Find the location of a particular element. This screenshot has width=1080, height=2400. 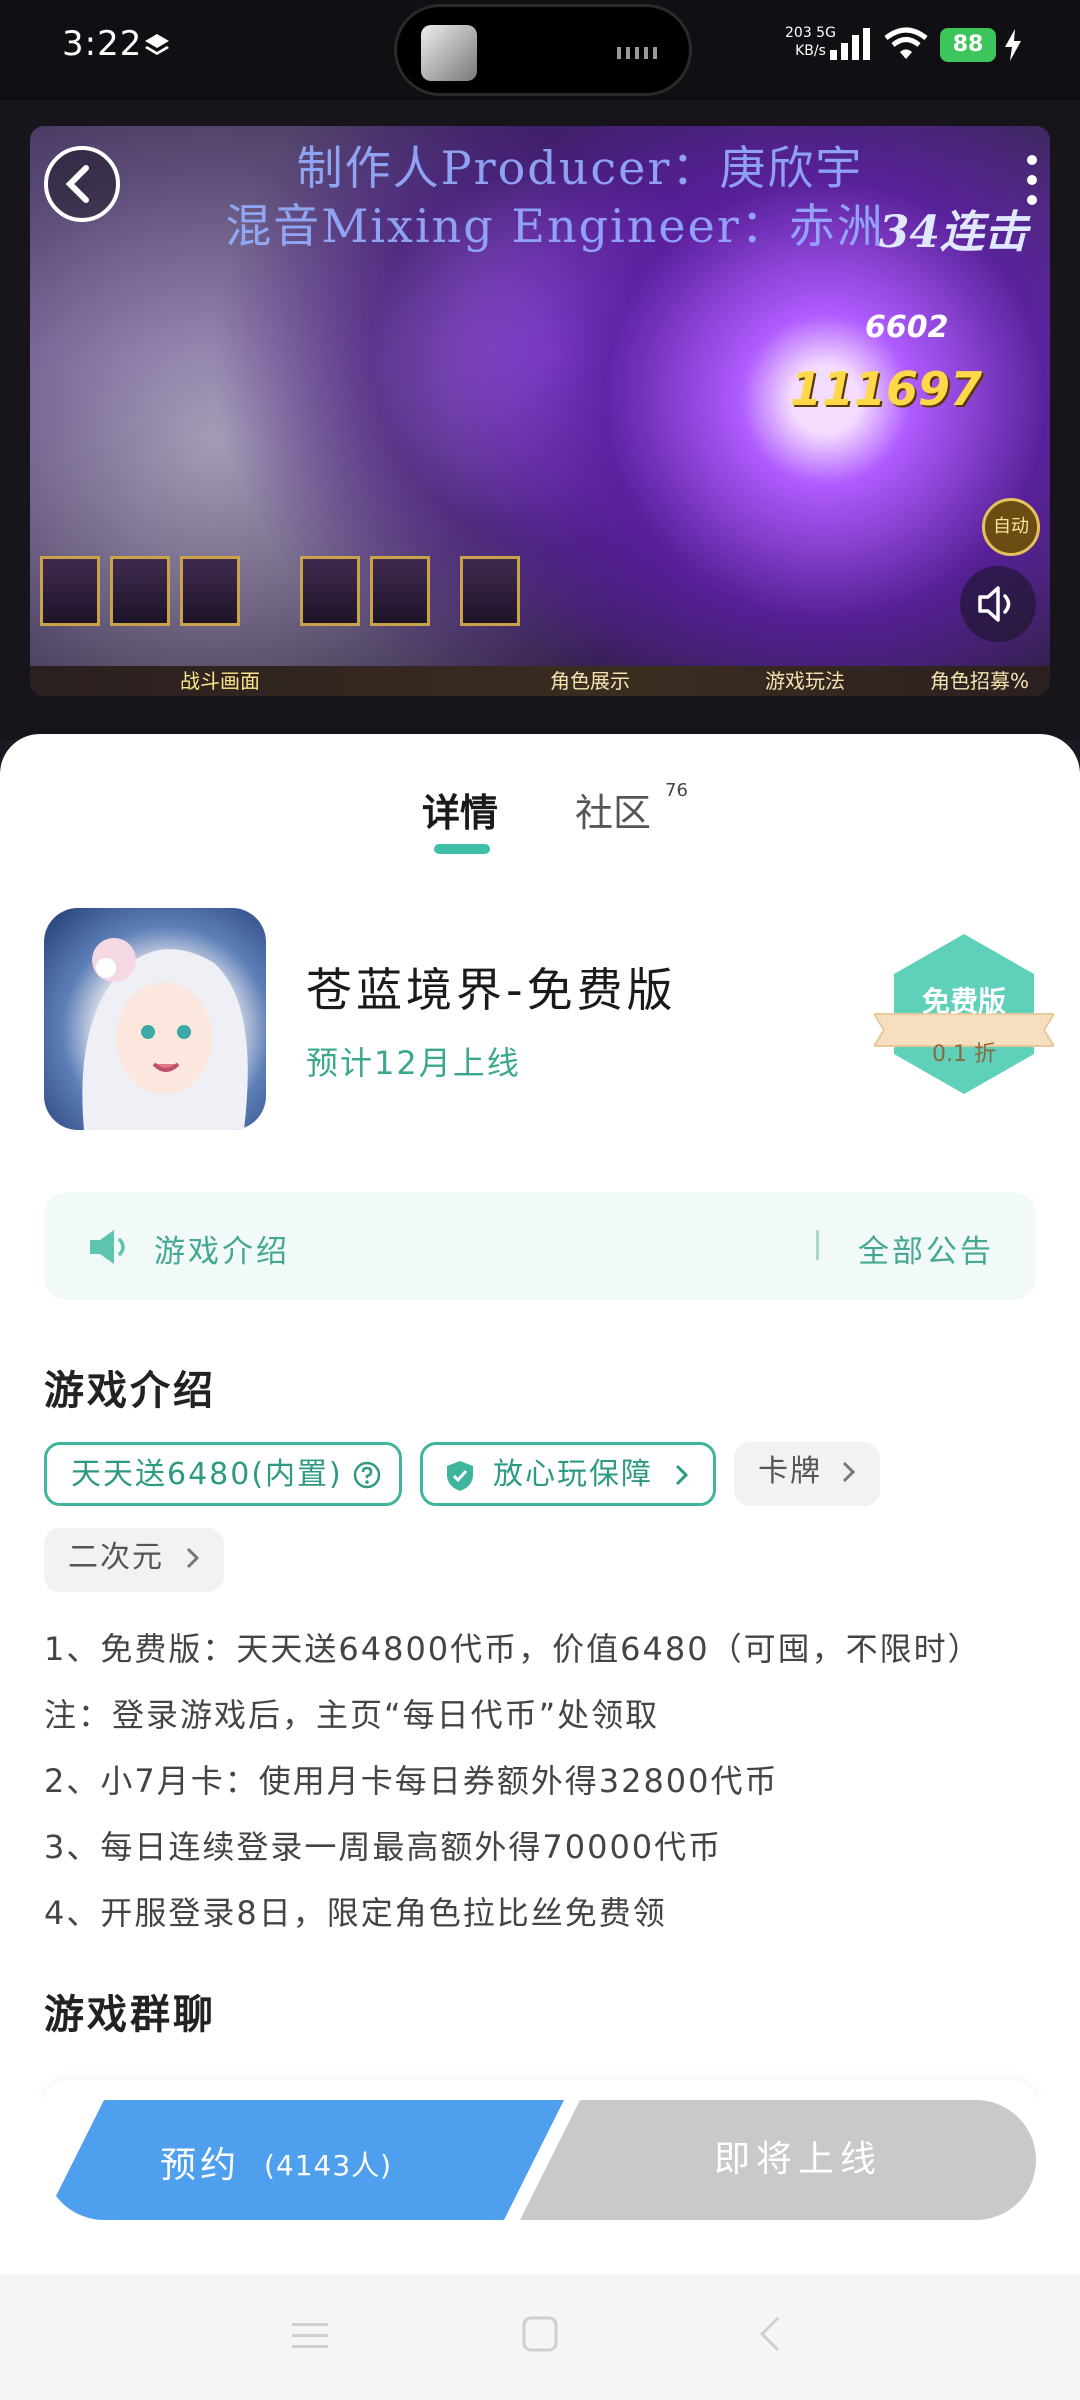

dynamic-island is located at coordinates (543, 50).